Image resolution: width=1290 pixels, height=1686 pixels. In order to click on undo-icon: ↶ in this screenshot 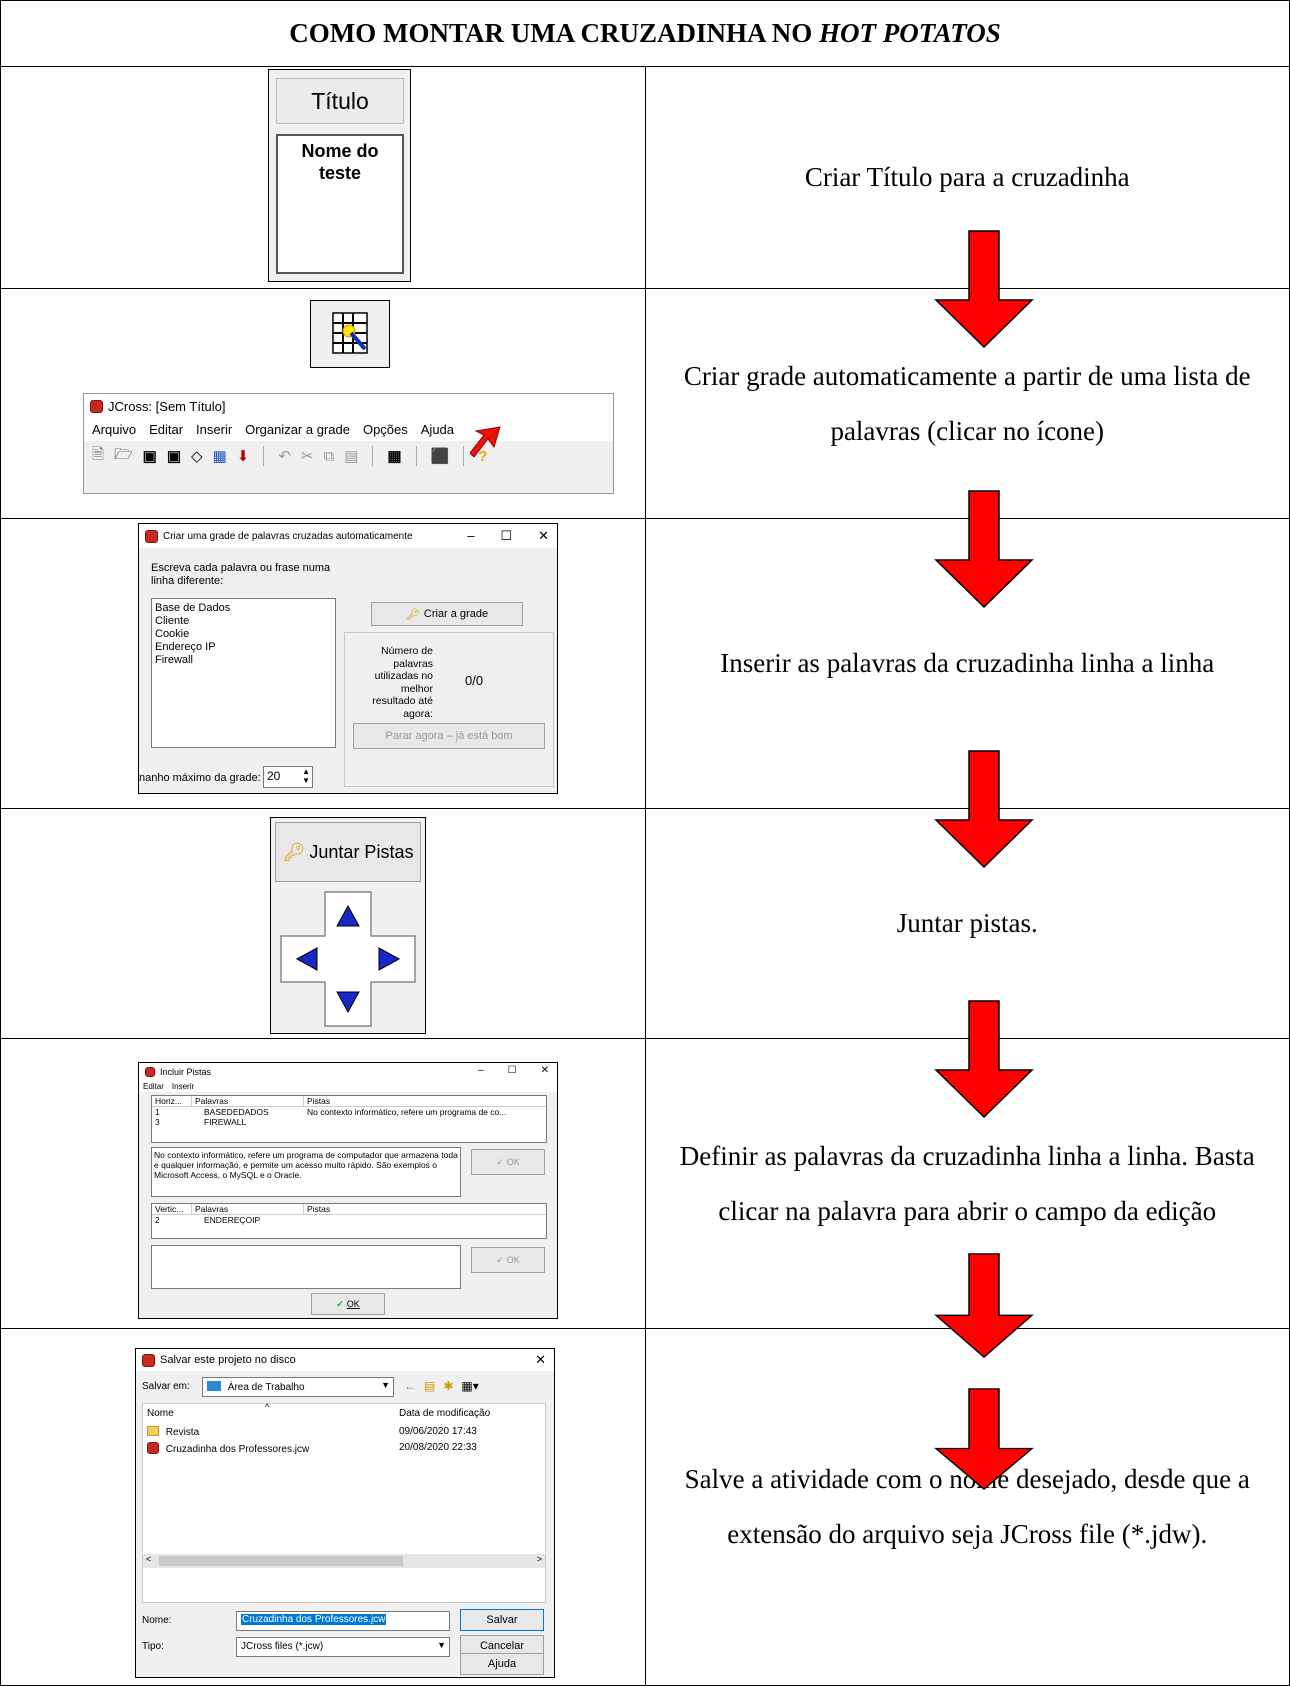, I will do `click(284, 456)`.